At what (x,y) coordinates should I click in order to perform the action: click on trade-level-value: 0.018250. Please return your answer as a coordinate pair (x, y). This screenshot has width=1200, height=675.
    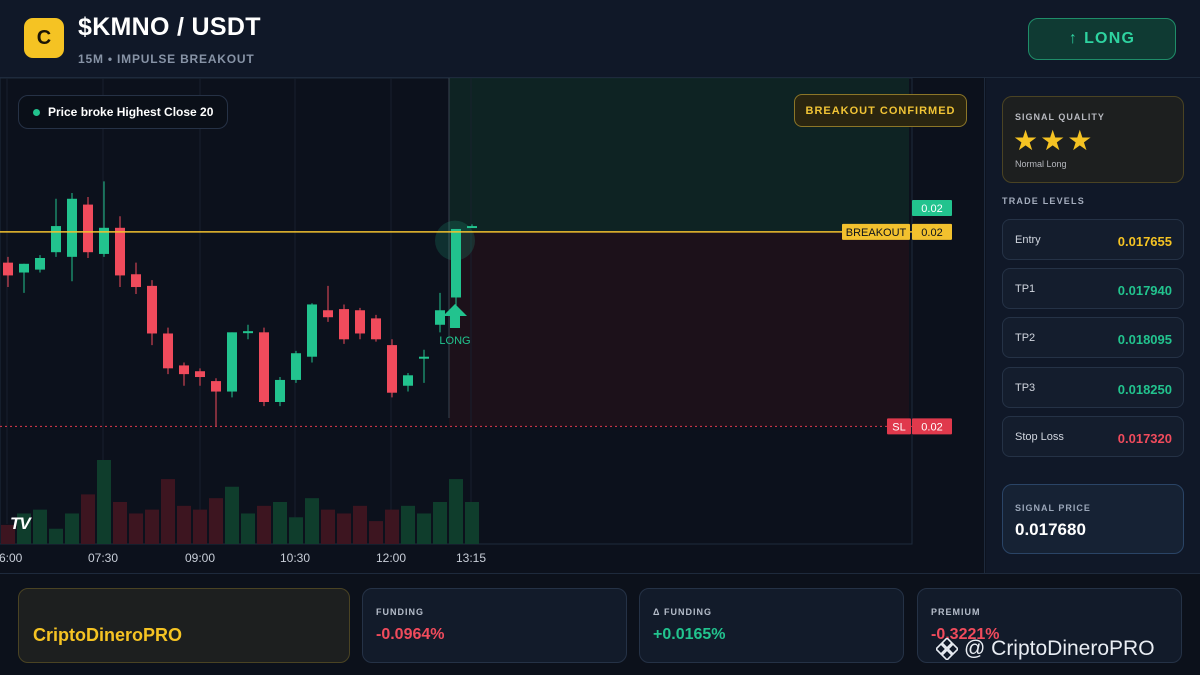
    Looking at the image, I should click on (1144, 389).